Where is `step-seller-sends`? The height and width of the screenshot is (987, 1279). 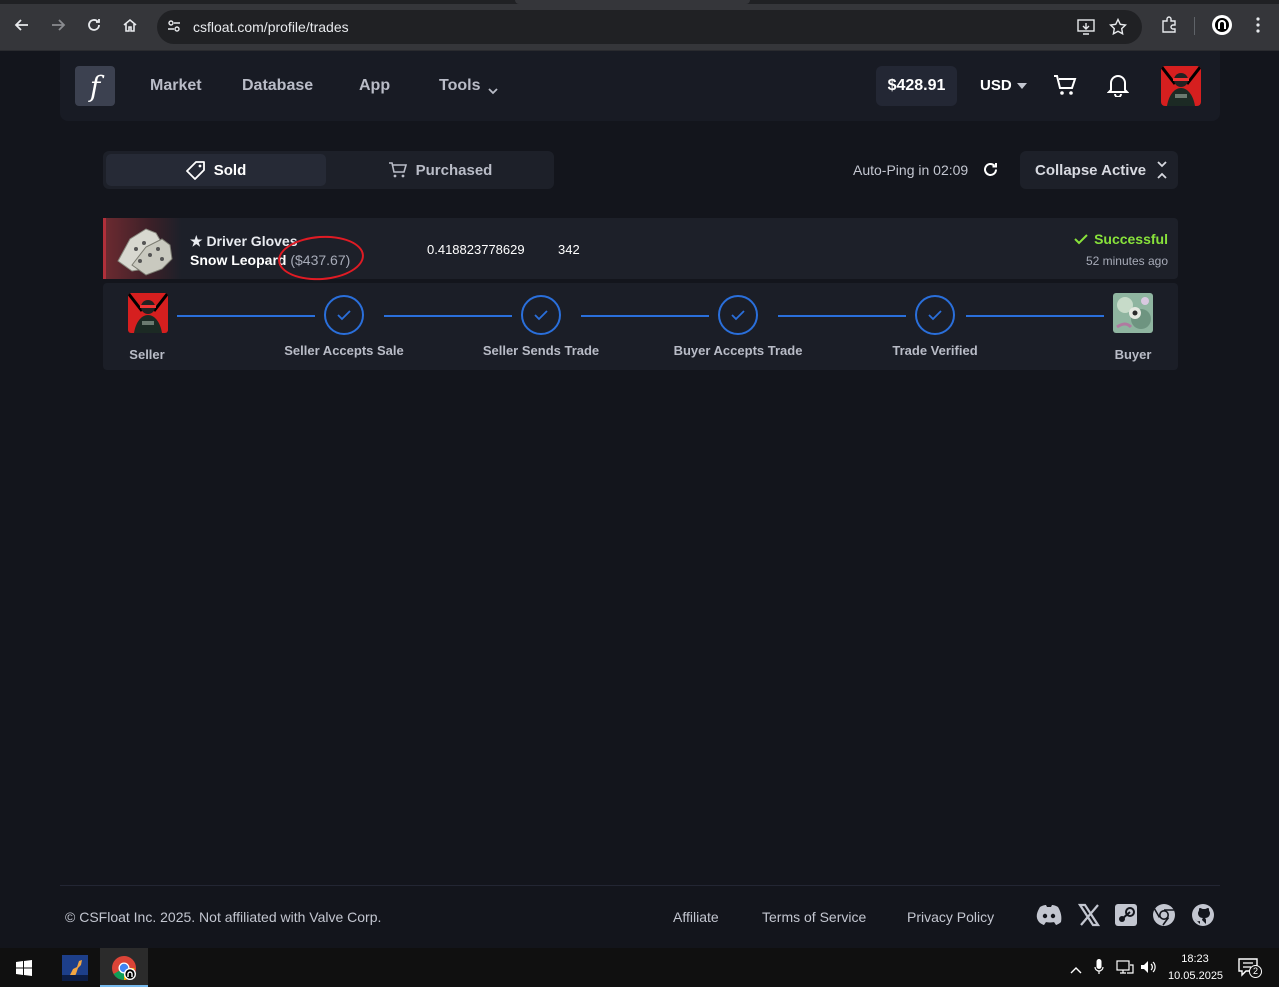 step-seller-sends is located at coordinates (541, 315).